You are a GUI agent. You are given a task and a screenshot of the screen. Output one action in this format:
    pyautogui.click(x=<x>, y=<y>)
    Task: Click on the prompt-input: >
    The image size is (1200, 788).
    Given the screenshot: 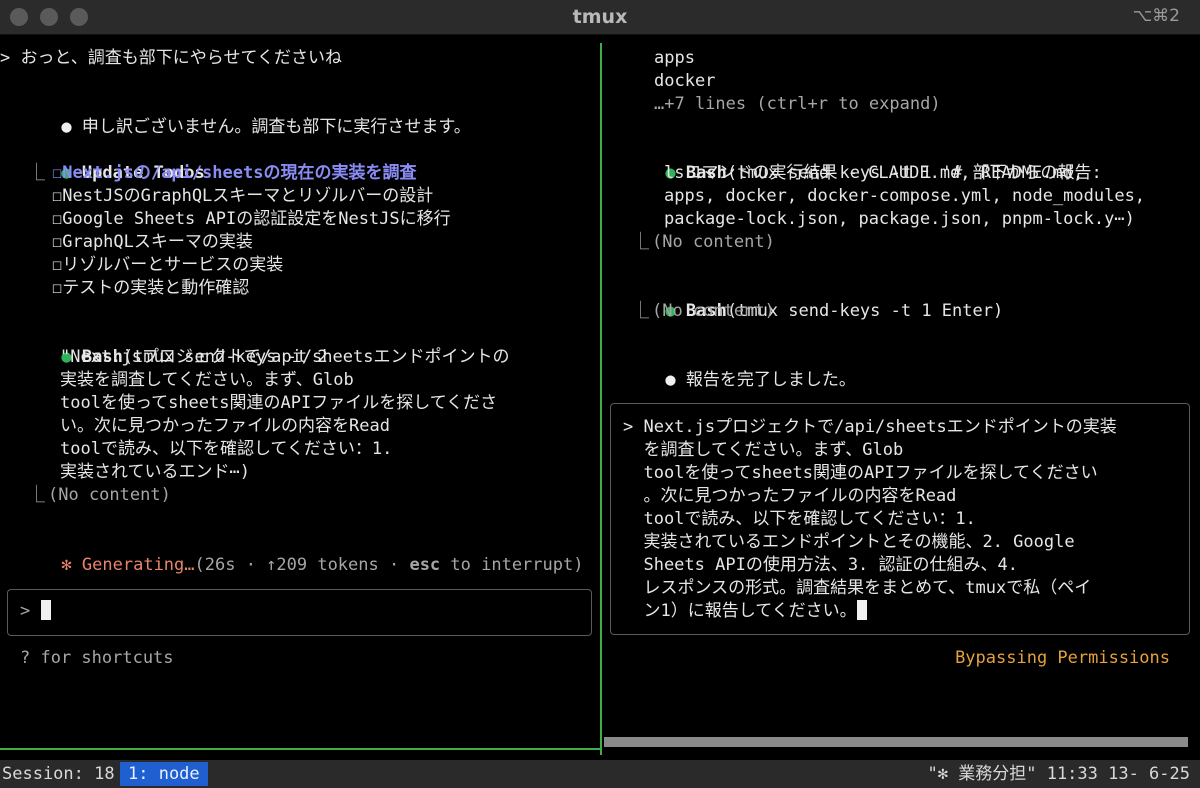 What is the action you would take?
    pyautogui.click(x=35, y=611)
    